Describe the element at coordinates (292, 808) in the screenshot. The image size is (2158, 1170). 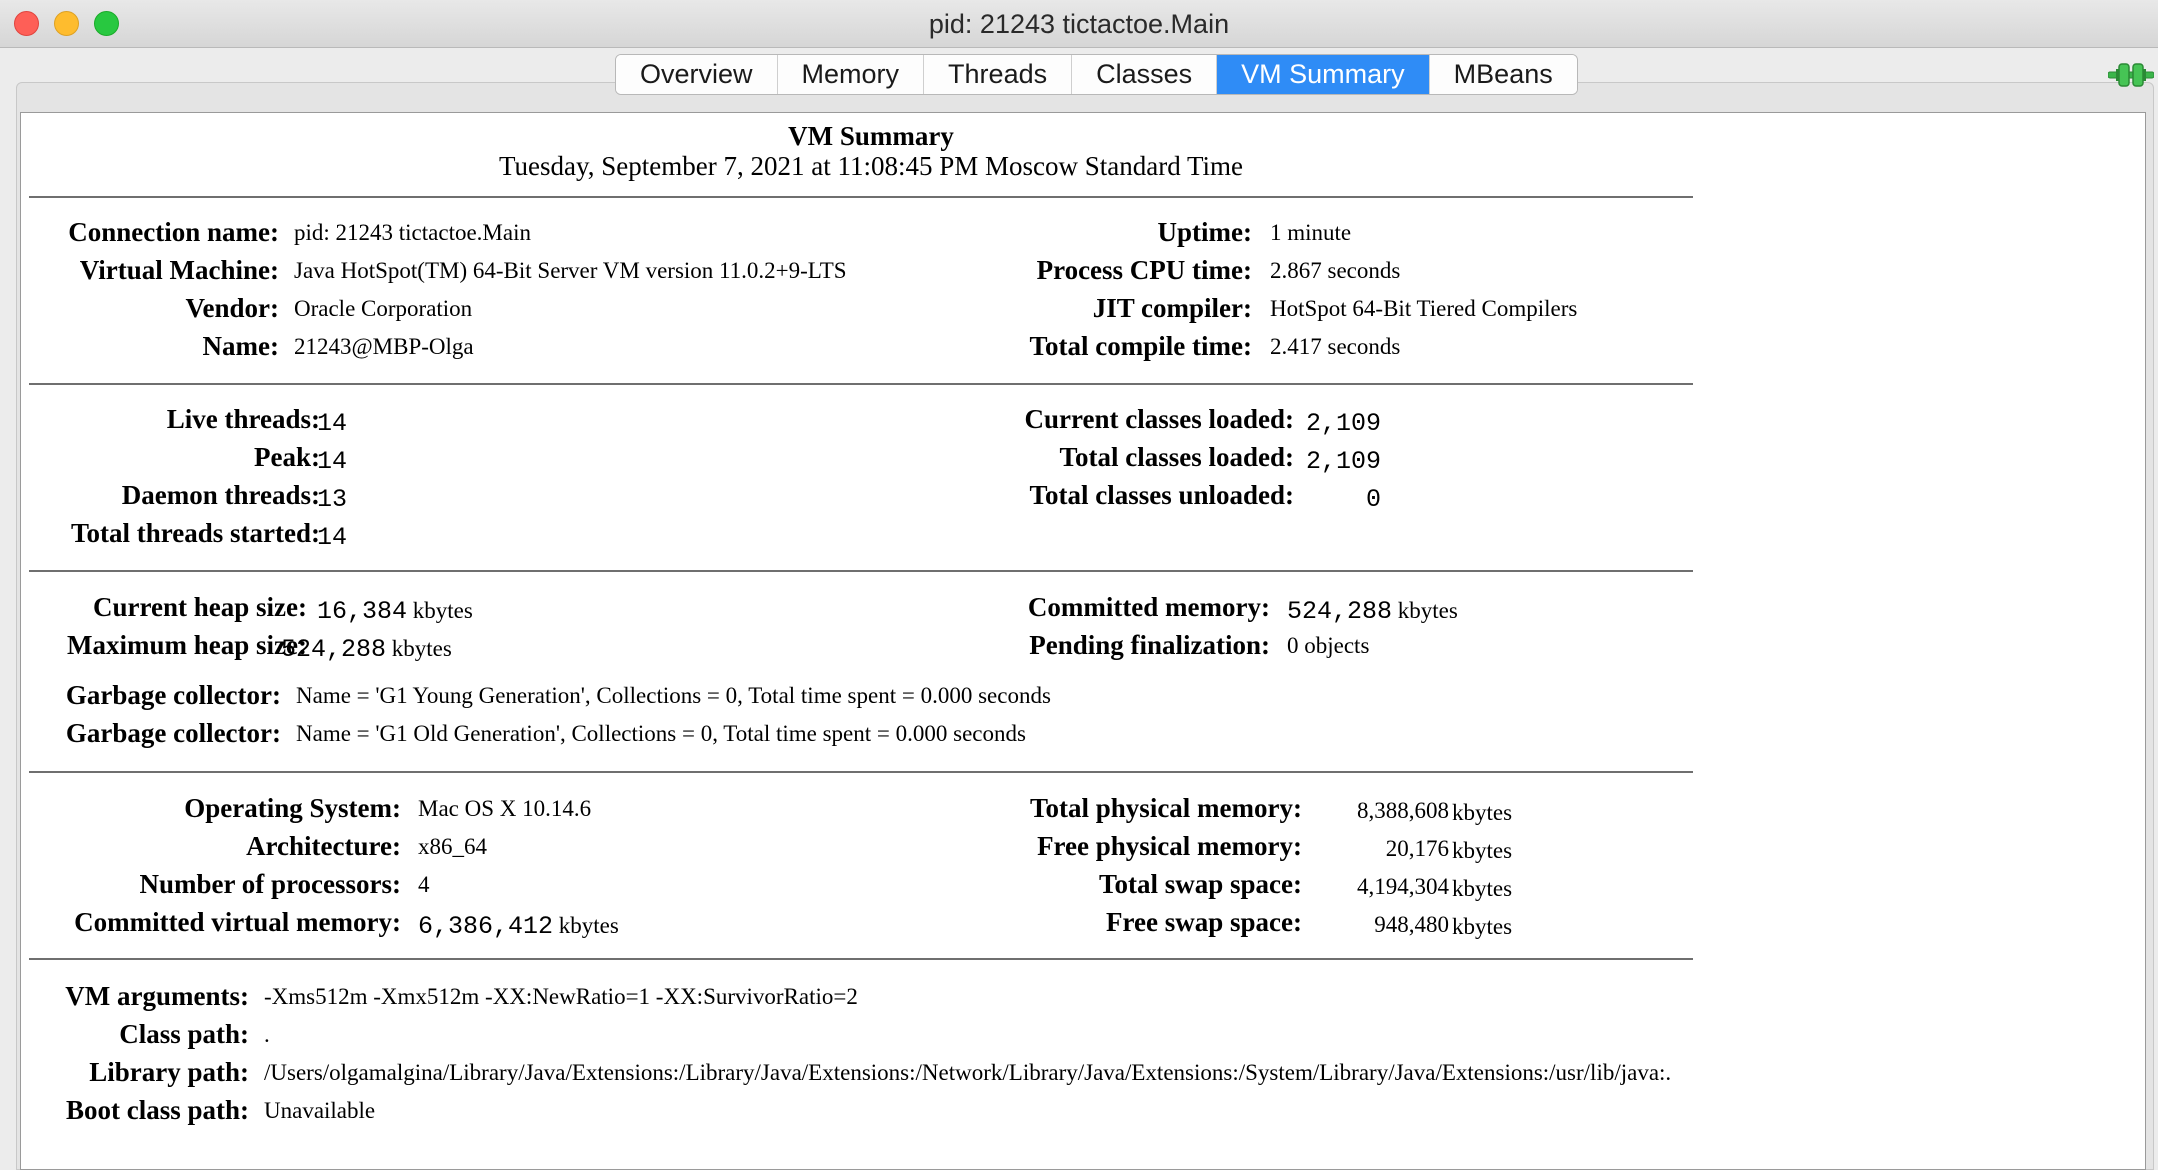
I see `operating-system-label: Operating System:` at that location.